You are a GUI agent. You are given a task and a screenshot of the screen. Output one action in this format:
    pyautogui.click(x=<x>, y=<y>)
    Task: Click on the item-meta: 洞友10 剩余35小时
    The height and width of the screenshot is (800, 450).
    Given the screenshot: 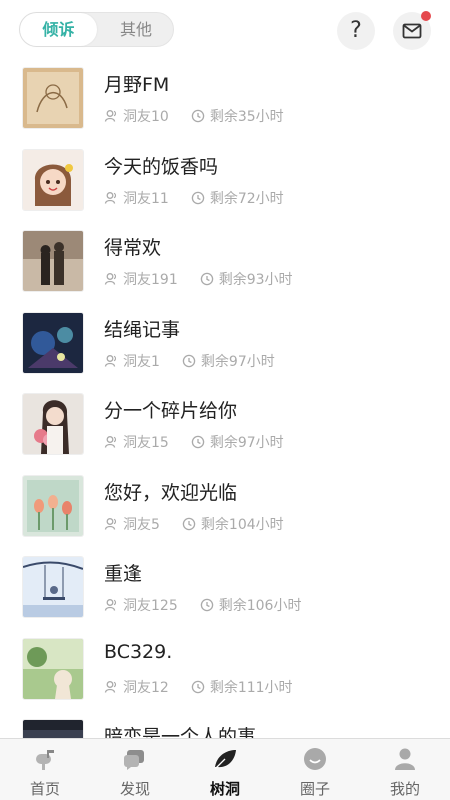 What is the action you would take?
    pyautogui.click(x=194, y=116)
    